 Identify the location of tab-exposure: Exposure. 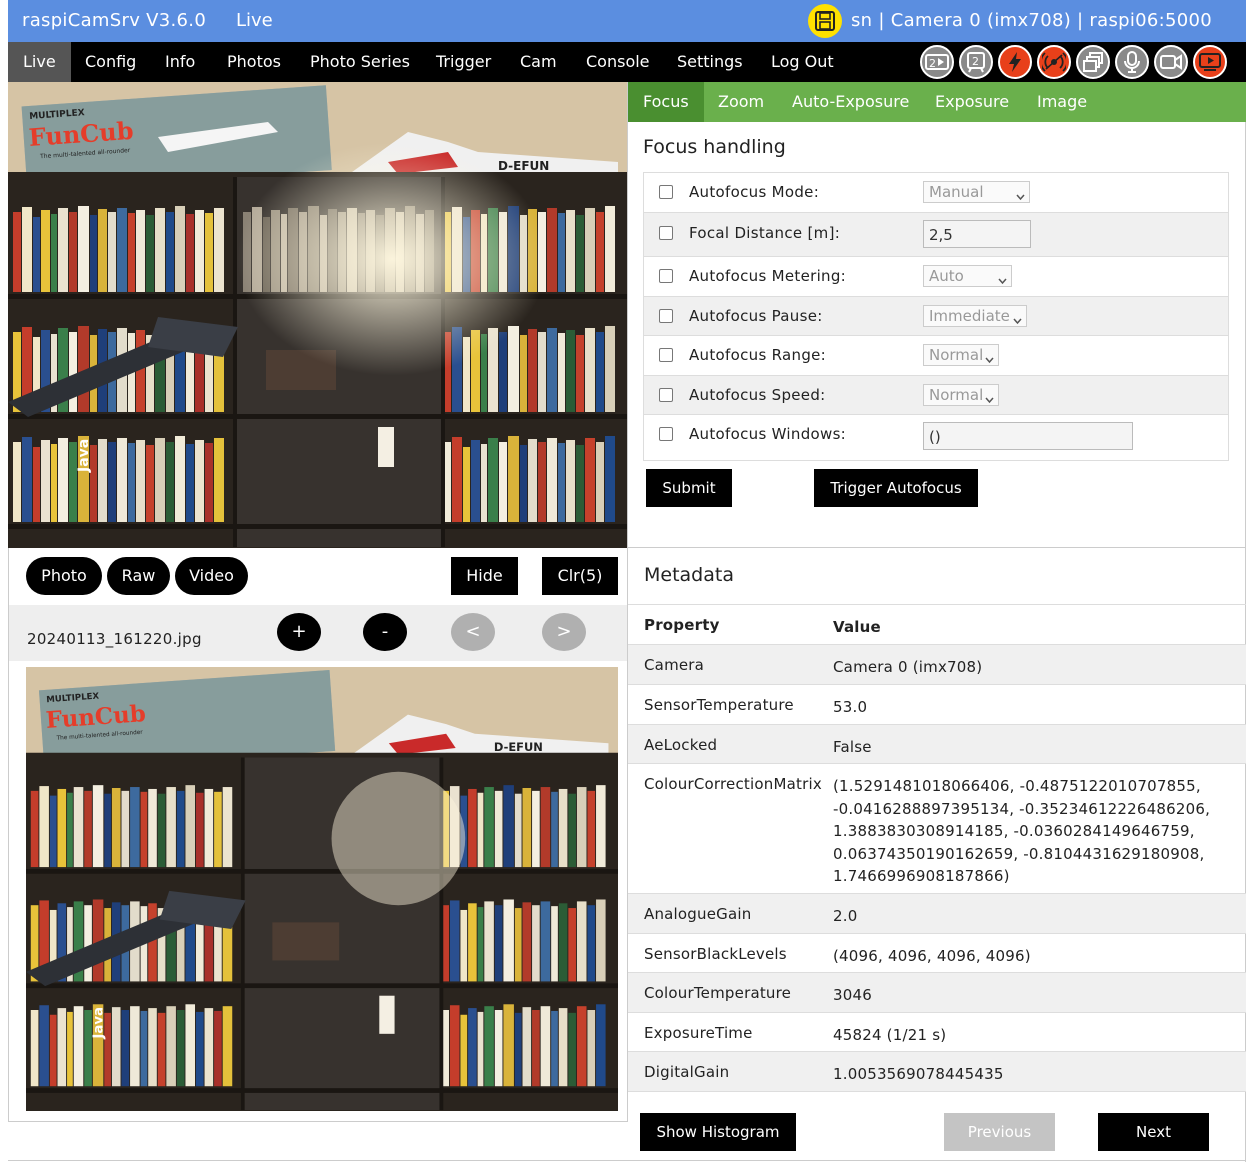
(972, 102).